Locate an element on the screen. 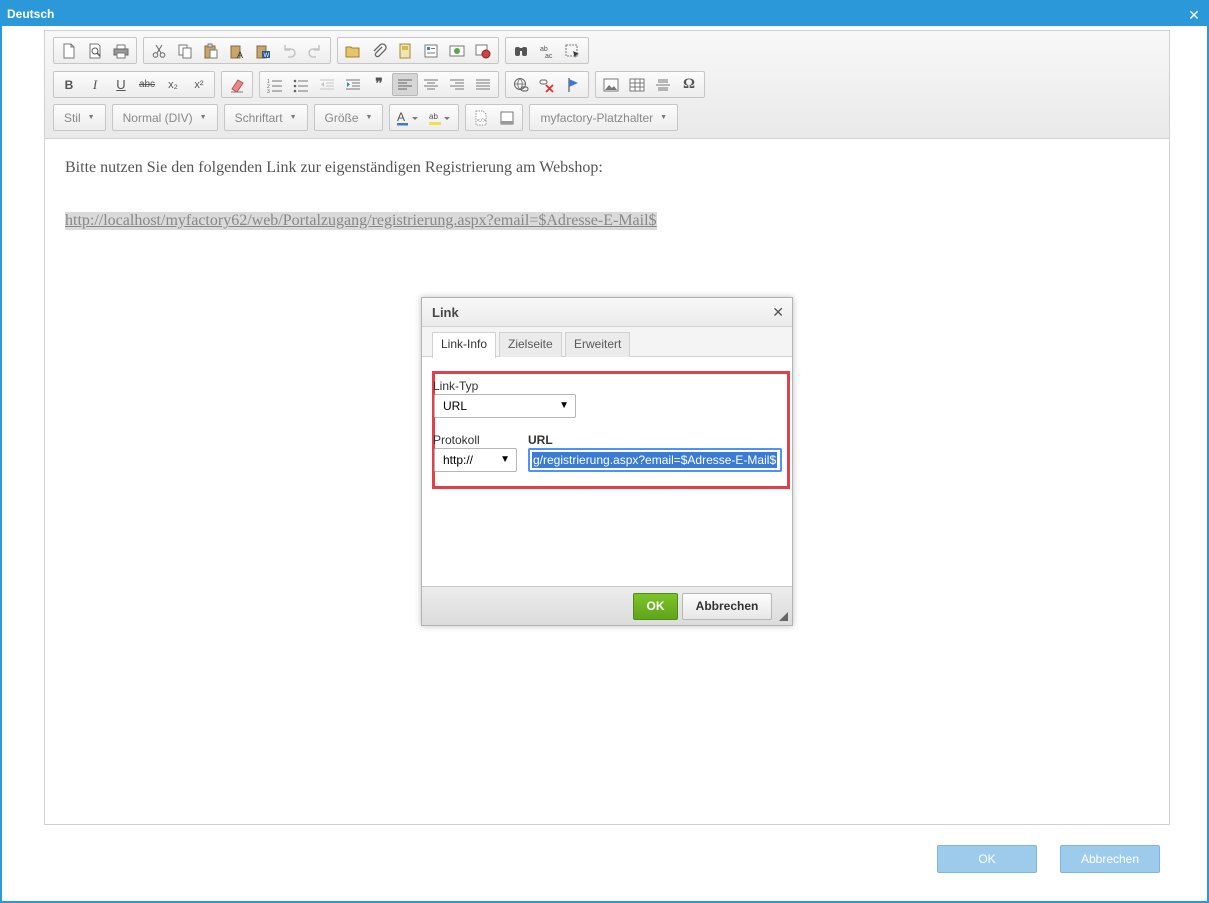 This screenshot has width=1209, height=903. cut-icon is located at coordinates (159, 50).